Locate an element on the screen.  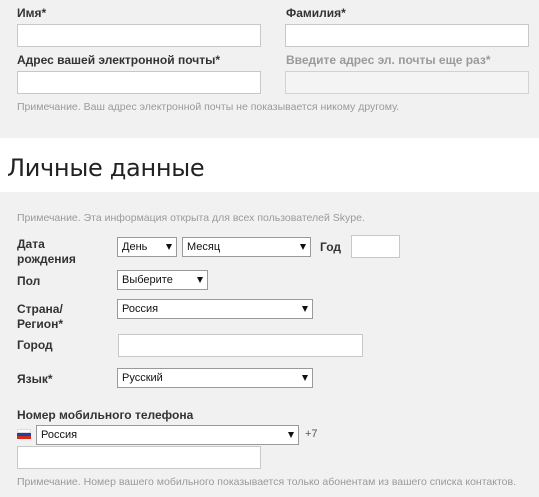
birth-year-label: Год is located at coordinates (330, 247).